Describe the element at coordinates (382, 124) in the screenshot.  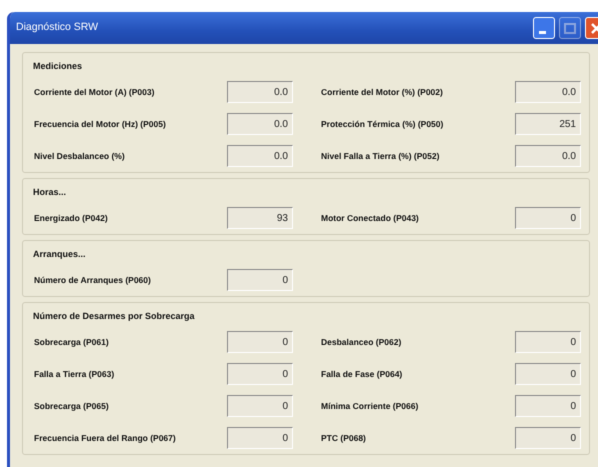
I see `field-label: Protección Térmica (%) (P050)` at that location.